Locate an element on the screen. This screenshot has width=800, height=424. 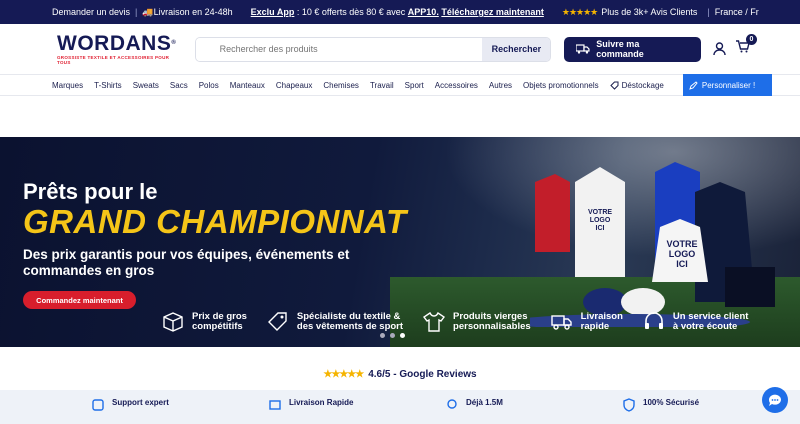
locale-selector: France / Fr is located at coordinates (737, 12).